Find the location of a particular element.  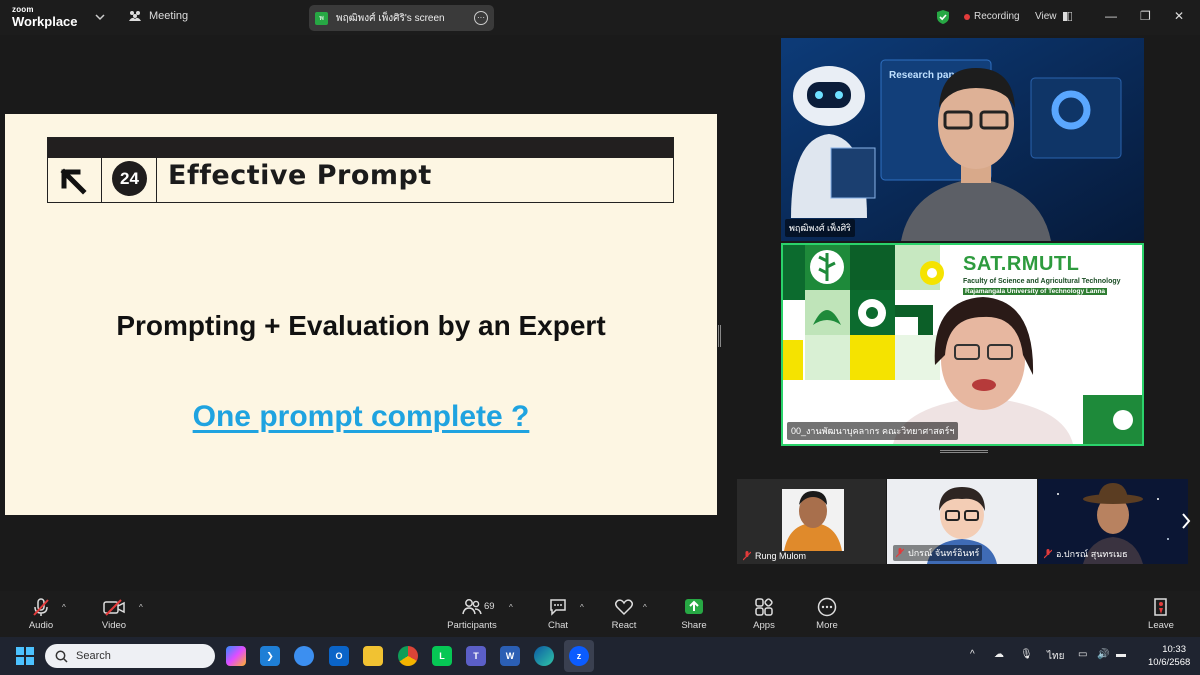

copilot-app-icon is located at coordinates (236, 656).